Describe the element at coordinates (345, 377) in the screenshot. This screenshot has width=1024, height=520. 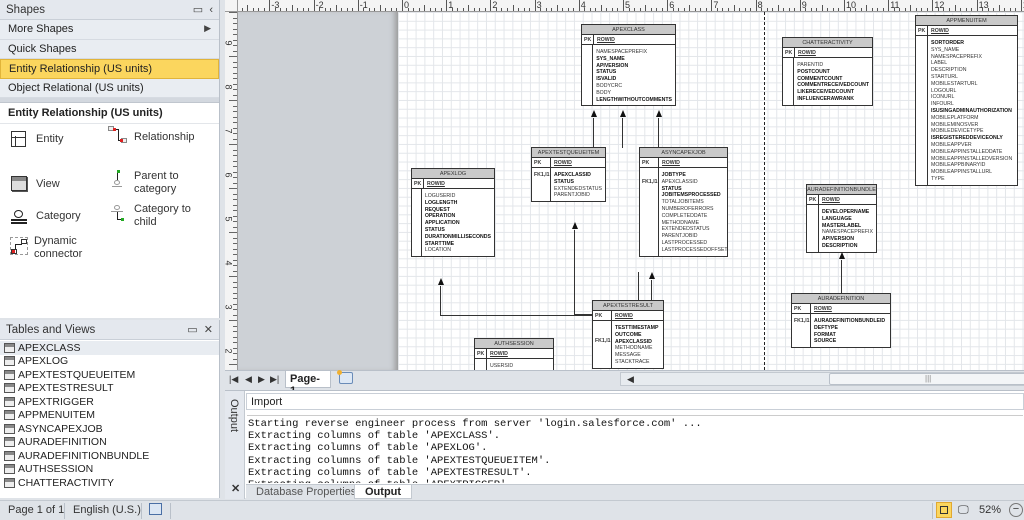
I see `insert-page-icon` at that location.